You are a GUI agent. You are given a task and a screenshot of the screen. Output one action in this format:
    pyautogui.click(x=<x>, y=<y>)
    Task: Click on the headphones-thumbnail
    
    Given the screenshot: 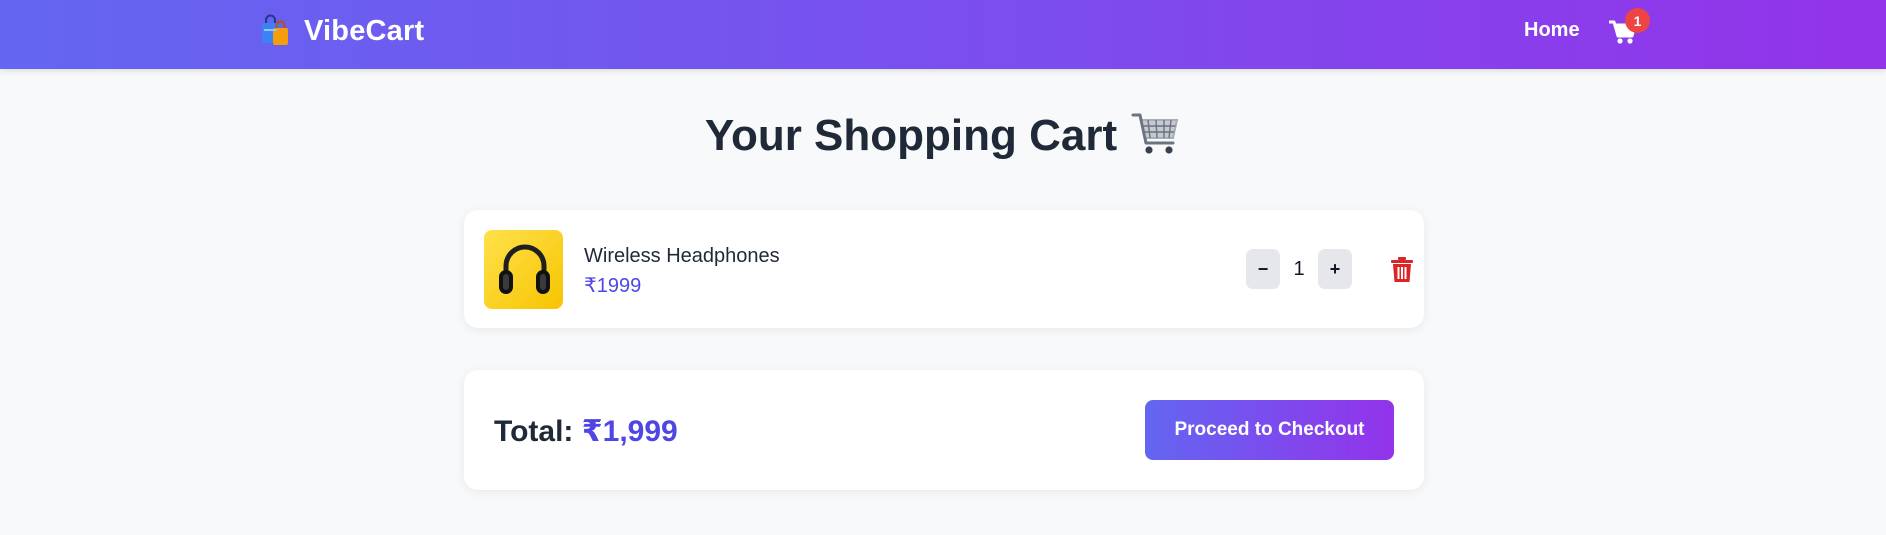 What is the action you would take?
    pyautogui.click(x=523, y=269)
    